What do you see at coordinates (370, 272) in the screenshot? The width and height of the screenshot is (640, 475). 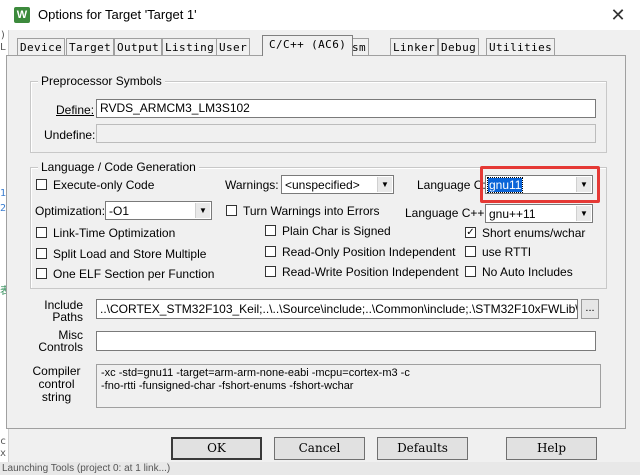 I see `readwrite-pi-label: Read-Write Position Independent` at bounding box center [370, 272].